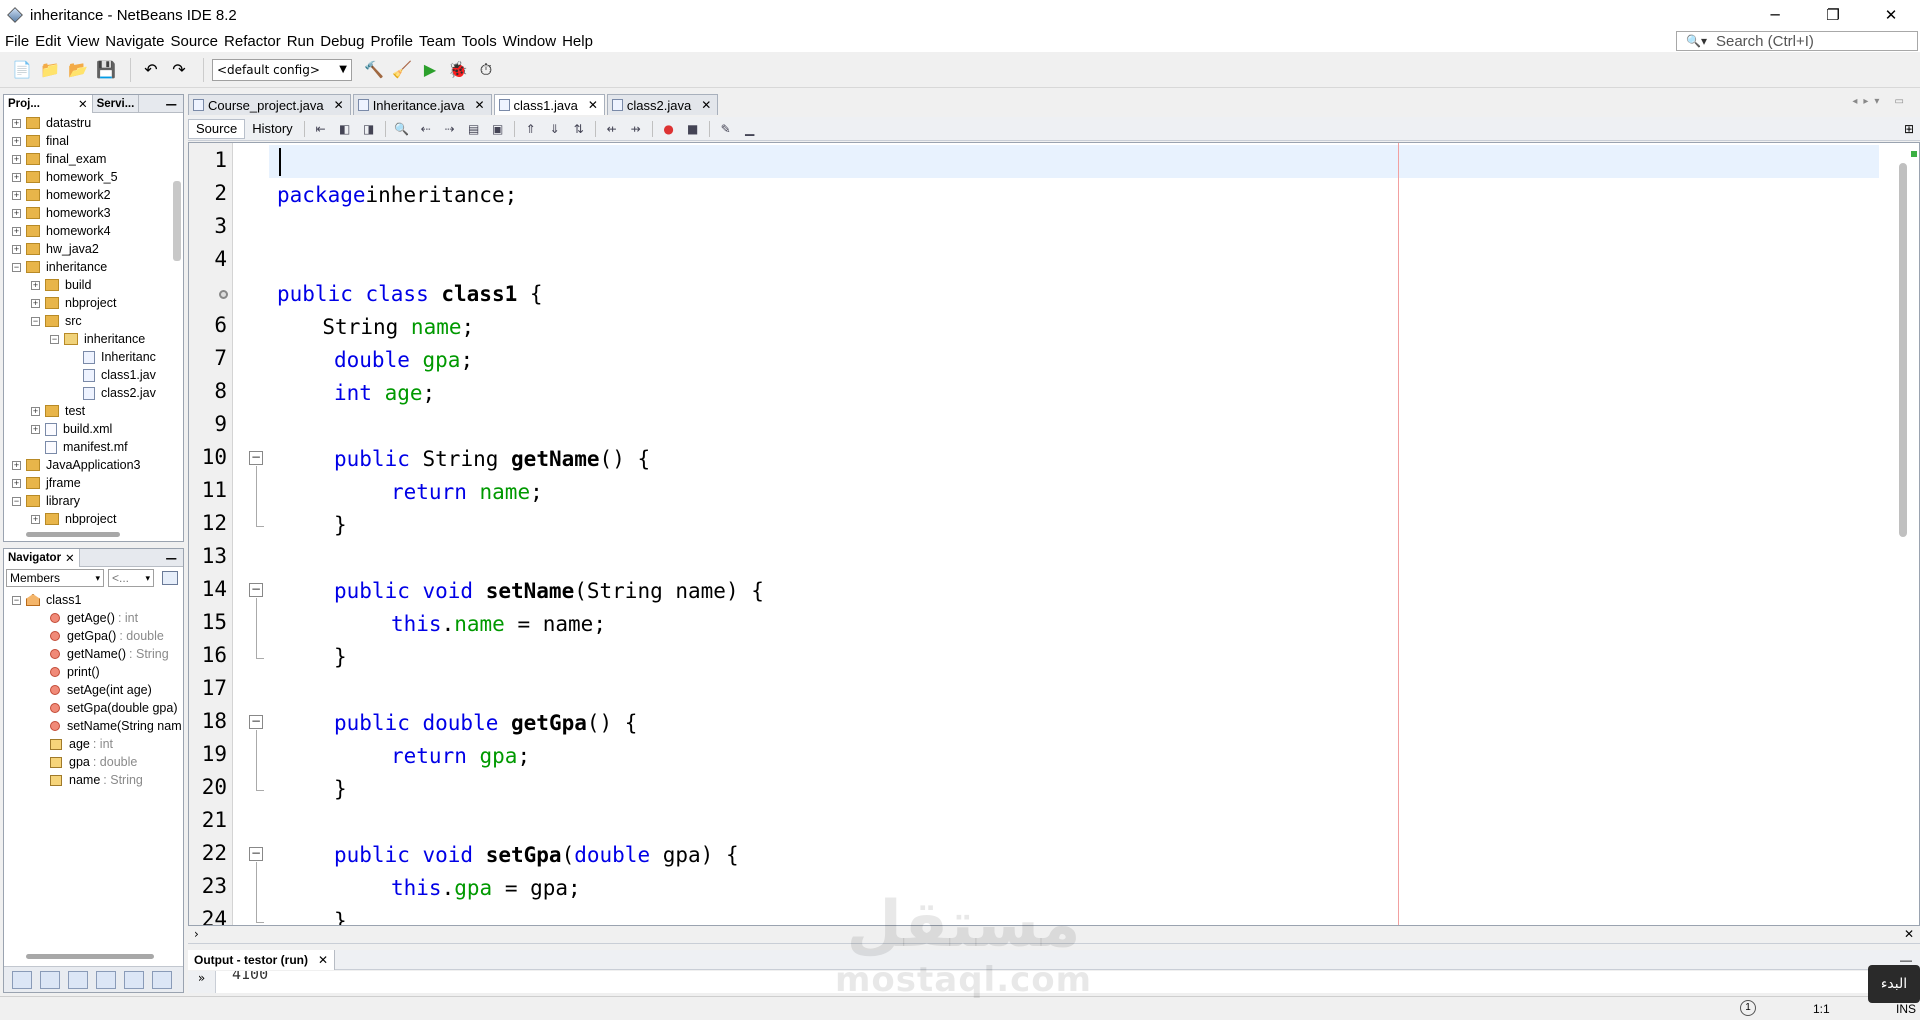 Image resolution: width=1920 pixels, height=1020 pixels. What do you see at coordinates (93, 672) in the screenshot?
I see `navigator-member: print()` at bounding box center [93, 672].